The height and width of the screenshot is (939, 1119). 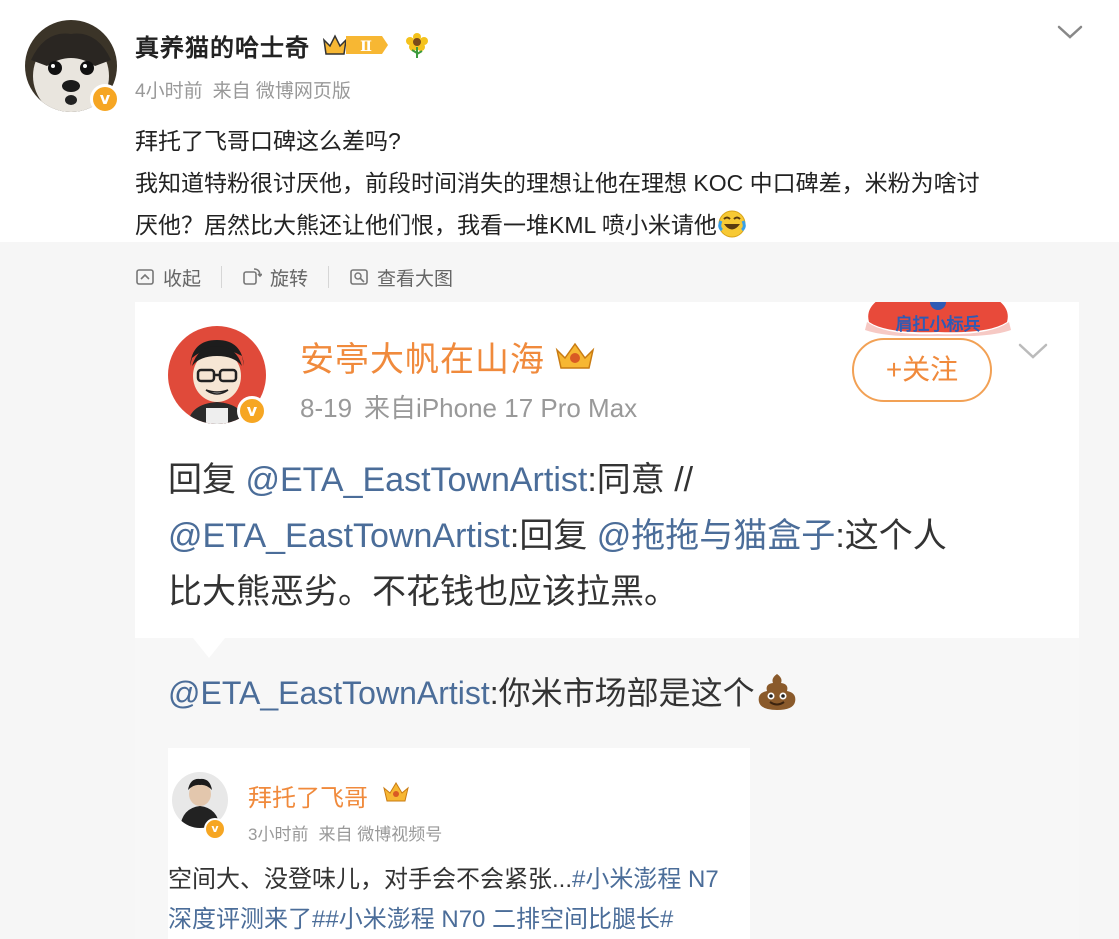 I want to click on image-toolbar: 收起 旋转 查看大图, so click(x=294, y=277).